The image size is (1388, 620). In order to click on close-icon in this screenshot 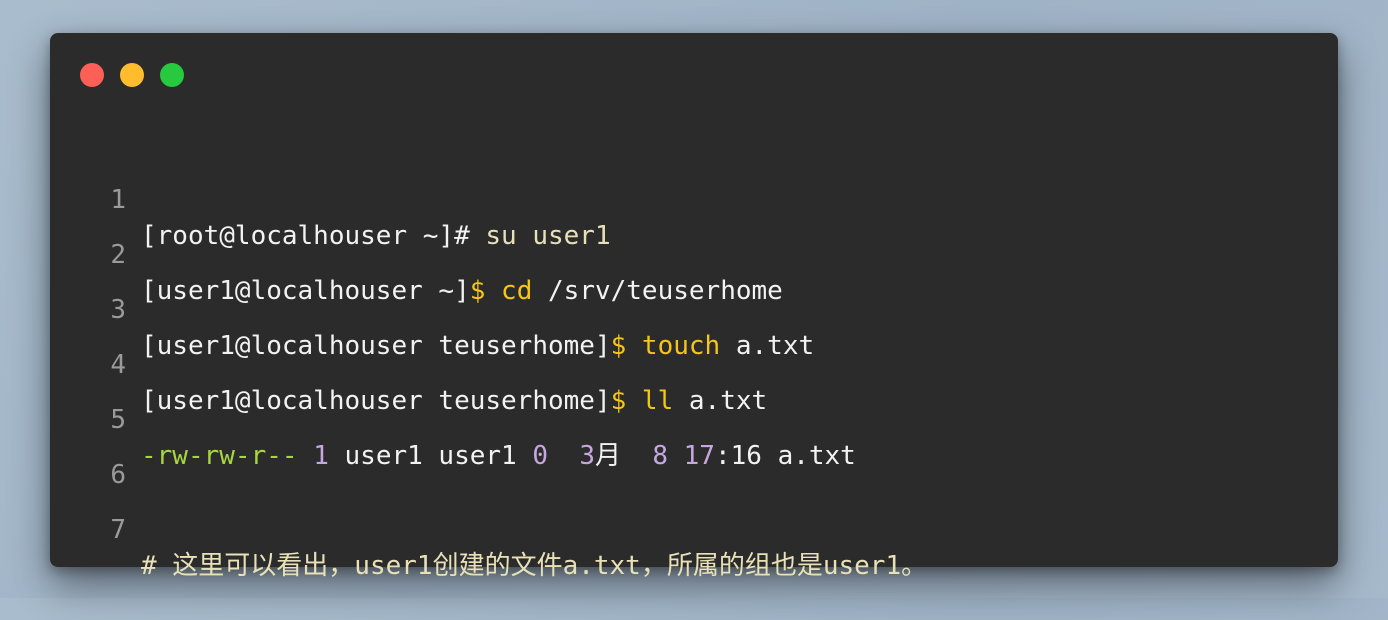, I will do `click(92, 75)`.